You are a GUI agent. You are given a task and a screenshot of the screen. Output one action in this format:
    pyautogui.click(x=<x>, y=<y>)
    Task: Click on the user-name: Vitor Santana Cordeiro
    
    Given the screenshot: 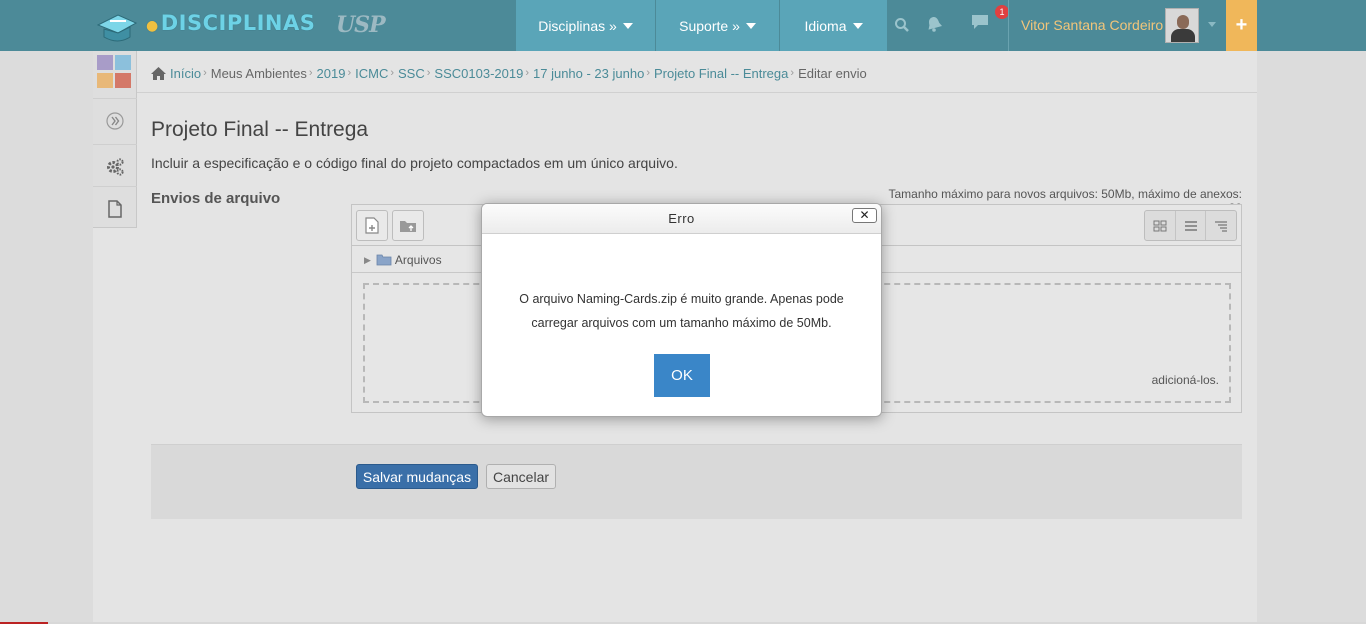 What is the action you would take?
    pyautogui.click(x=1092, y=25)
    